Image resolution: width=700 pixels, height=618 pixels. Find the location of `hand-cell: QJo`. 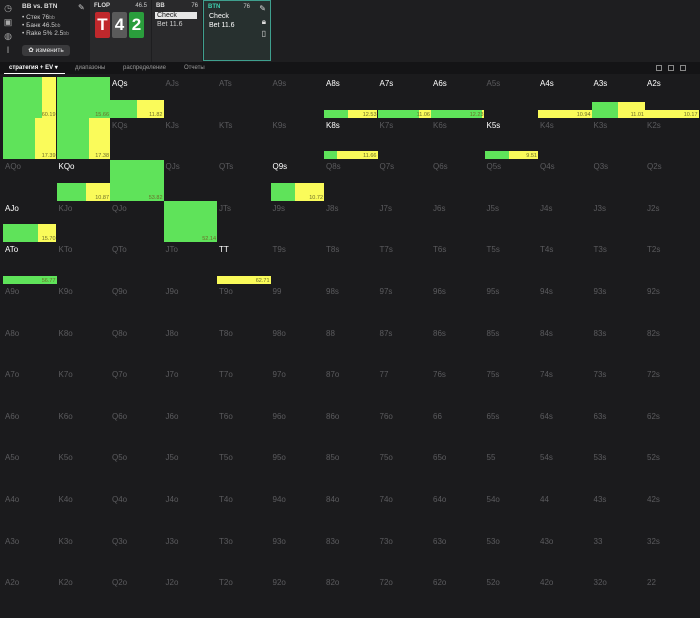

hand-cell: QJo is located at coordinates (137, 223).